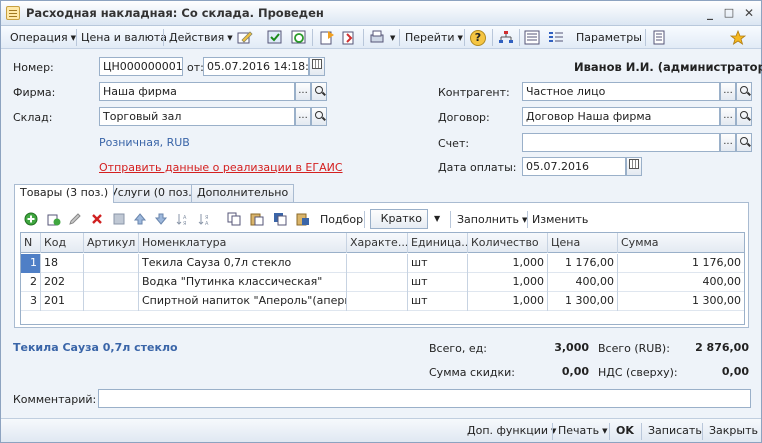  Describe the element at coordinates (154, 193) in the screenshot. I see `tab-services: Услуги (0 поз.)` at that location.